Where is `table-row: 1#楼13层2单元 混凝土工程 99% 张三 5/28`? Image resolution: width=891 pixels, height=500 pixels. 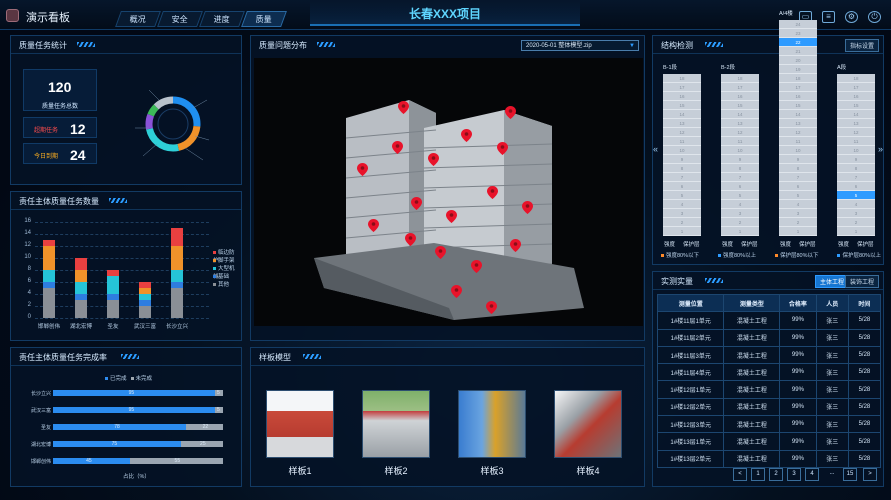 table-row: 1#楼13层2单元 混凝土工程 99% 张三 5/28 is located at coordinates (769, 458).